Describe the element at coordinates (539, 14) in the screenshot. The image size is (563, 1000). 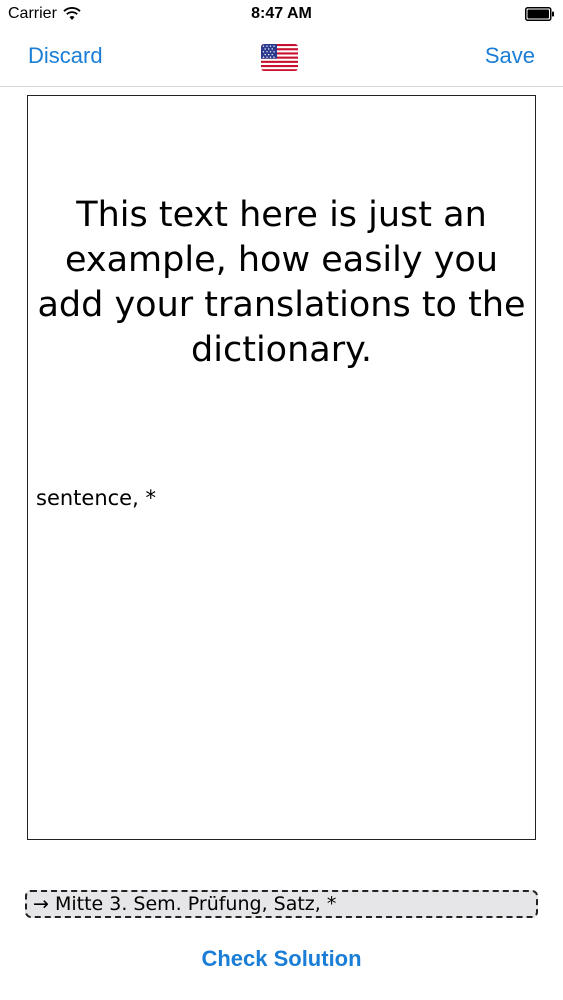
I see `battery-icon` at that location.